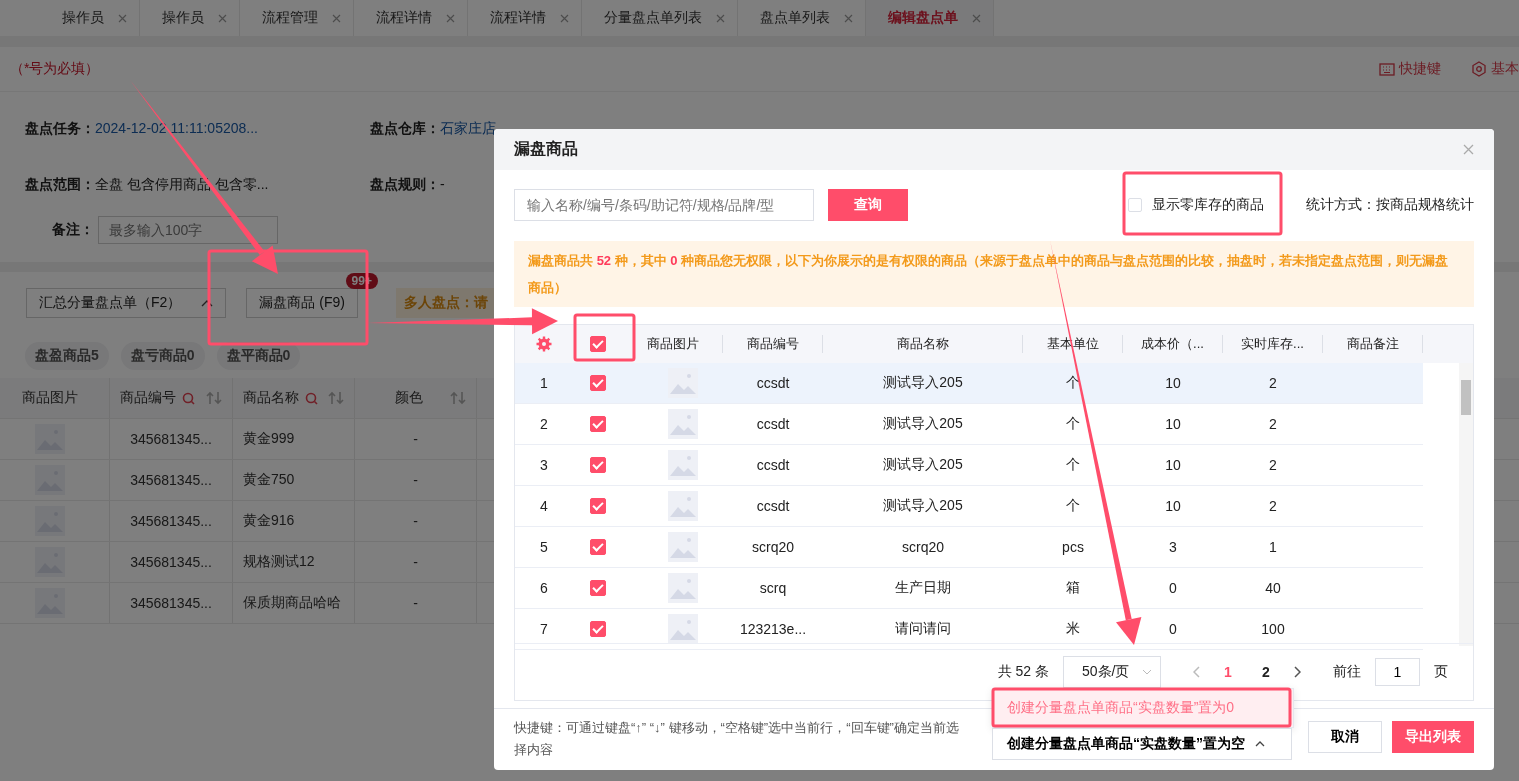 The image size is (1519, 781). I want to click on cancel-button: 取消, so click(1345, 737).